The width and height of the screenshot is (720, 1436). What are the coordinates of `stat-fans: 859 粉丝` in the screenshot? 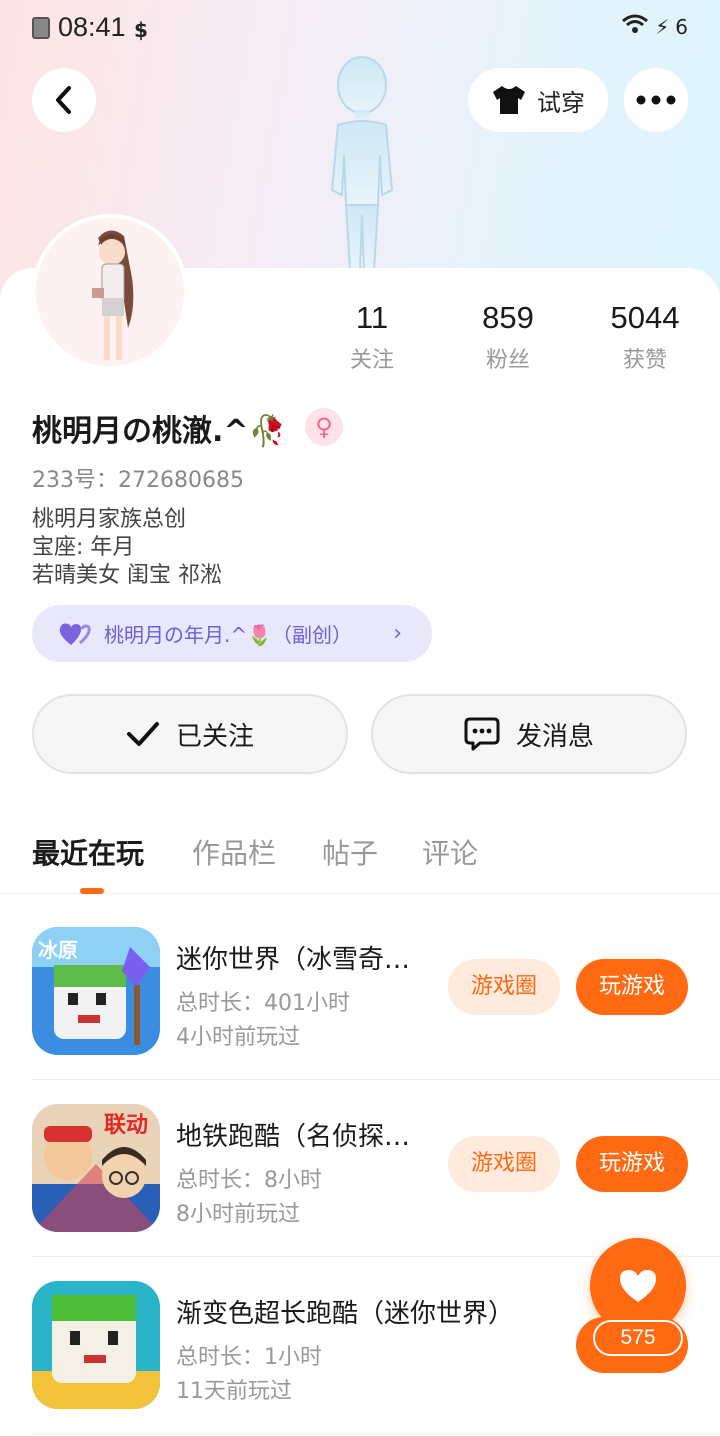 It's located at (508, 337).